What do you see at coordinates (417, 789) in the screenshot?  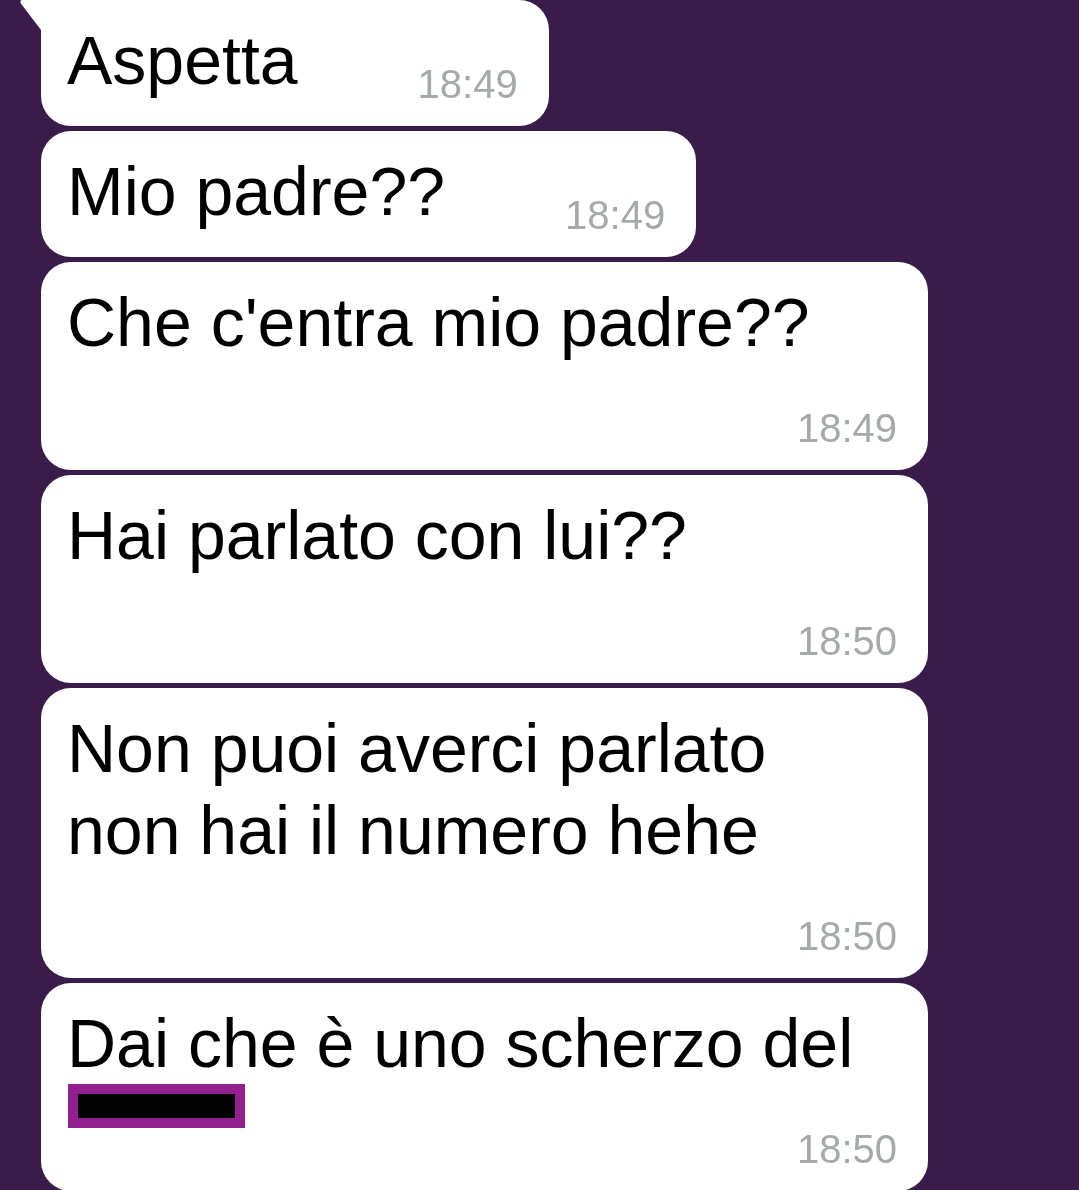 I see `message-text: Non puoi averci parlato non hai il numero hehe` at bounding box center [417, 789].